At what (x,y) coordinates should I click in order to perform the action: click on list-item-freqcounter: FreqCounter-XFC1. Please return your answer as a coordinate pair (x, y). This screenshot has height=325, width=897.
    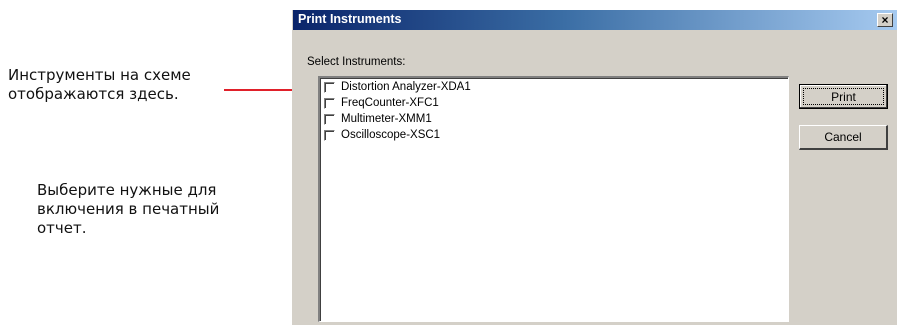
    Looking at the image, I should click on (381, 103).